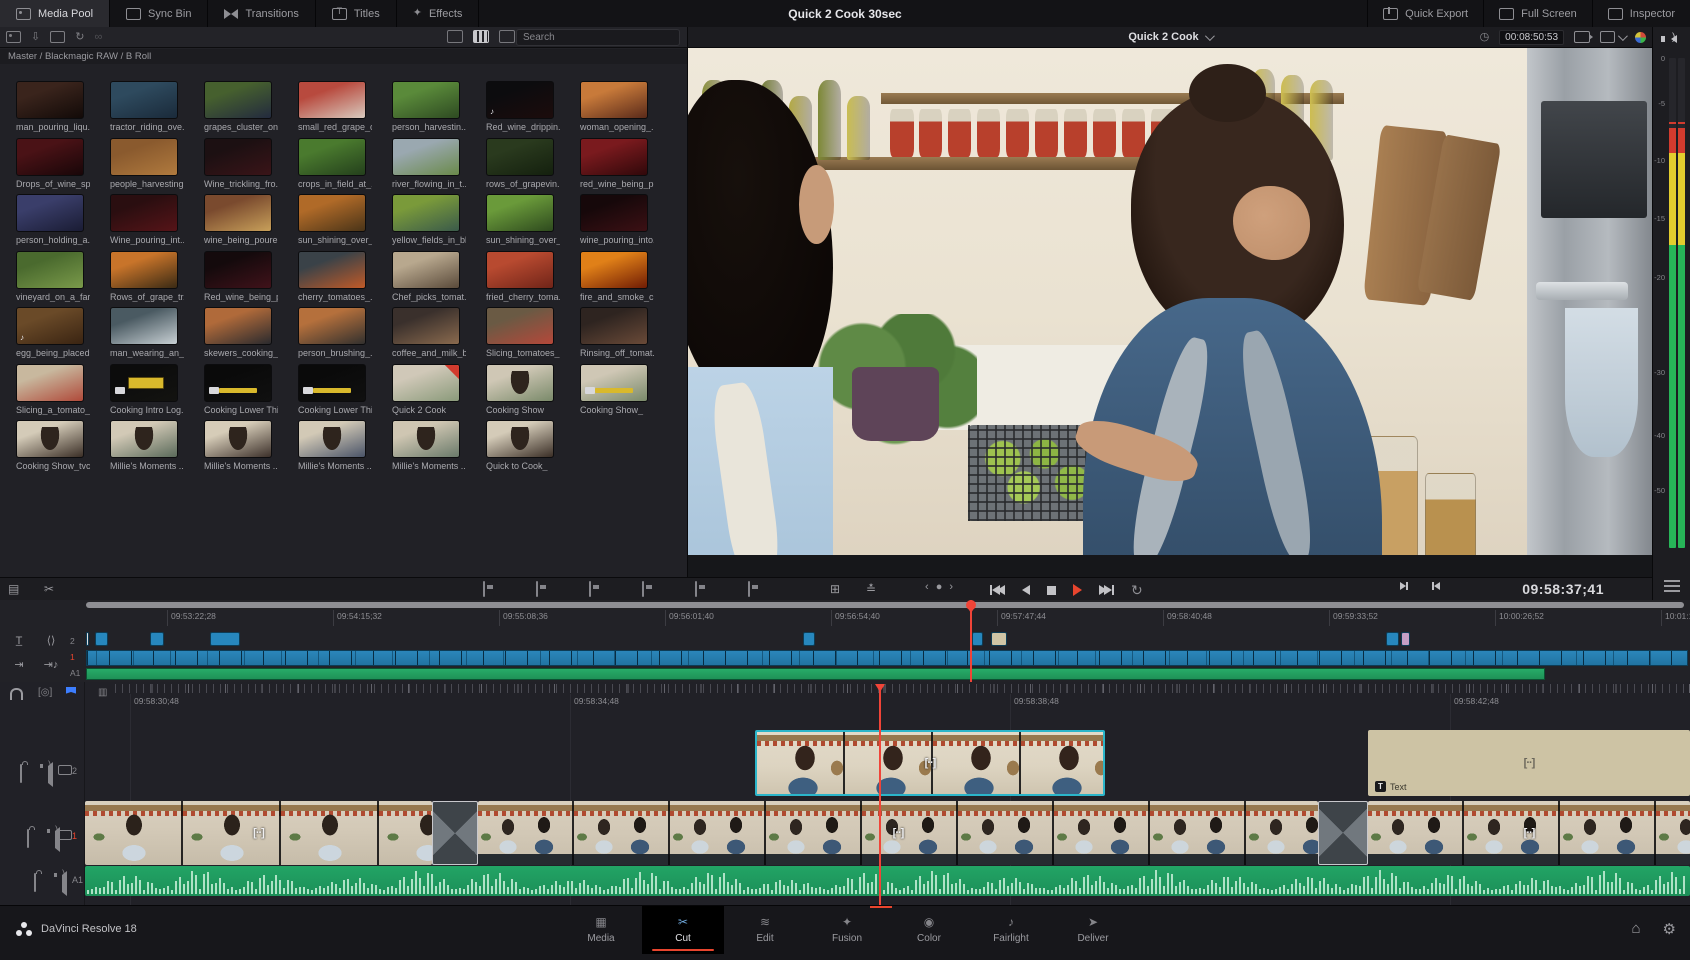 The width and height of the screenshot is (1690, 960). I want to click on toolbar-tab-transitions: Transitions, so click(262, 13).